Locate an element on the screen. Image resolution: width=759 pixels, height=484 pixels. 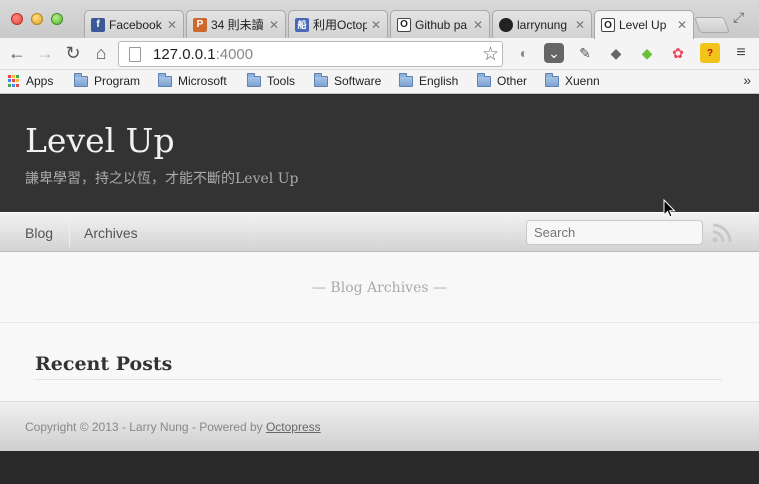
bookmark-label: English is located at coordinates (439, 81).